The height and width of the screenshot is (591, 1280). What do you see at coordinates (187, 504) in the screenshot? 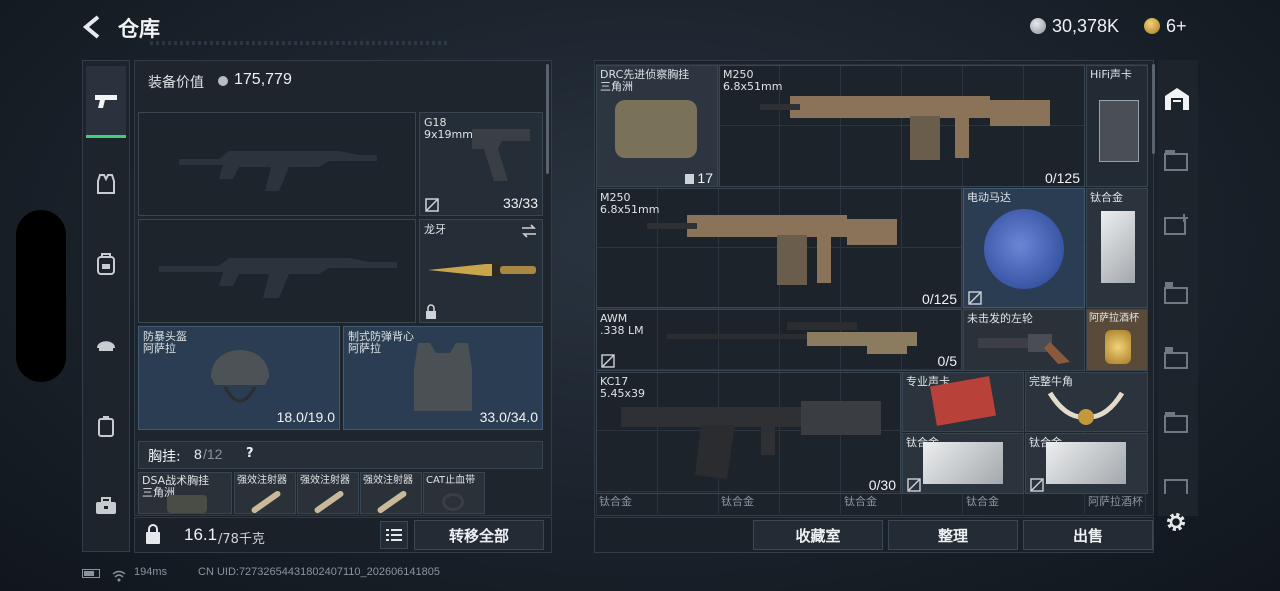
I see `rig-image-icon` at bounding box center [187, 504].